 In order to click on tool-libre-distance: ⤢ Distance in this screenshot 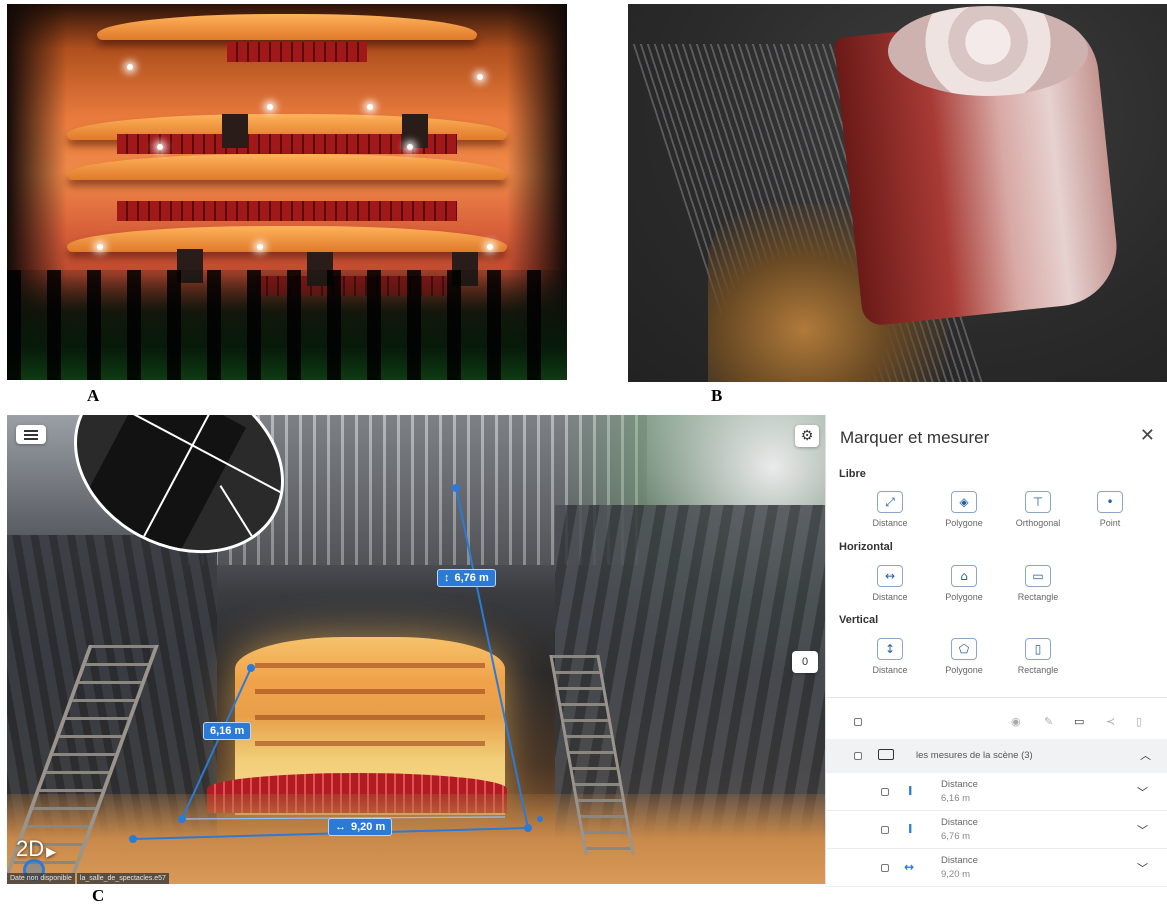, I will do `click(890, 509)`.